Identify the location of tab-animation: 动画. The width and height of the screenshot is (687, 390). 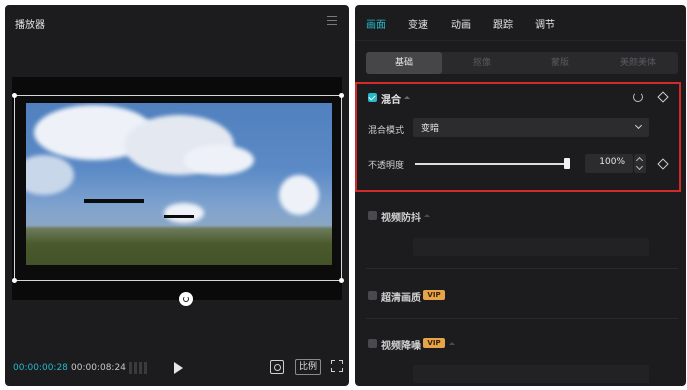
(461, 23).